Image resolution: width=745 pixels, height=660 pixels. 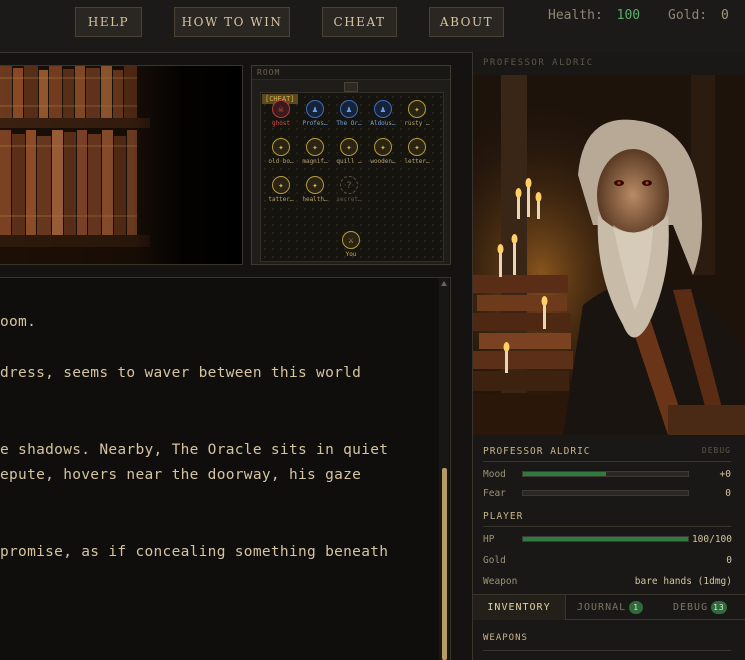 I want to click on panel-tabs: INVENTORY JOURNAL 1 DEBUG 13, so click(x=609, y=607).